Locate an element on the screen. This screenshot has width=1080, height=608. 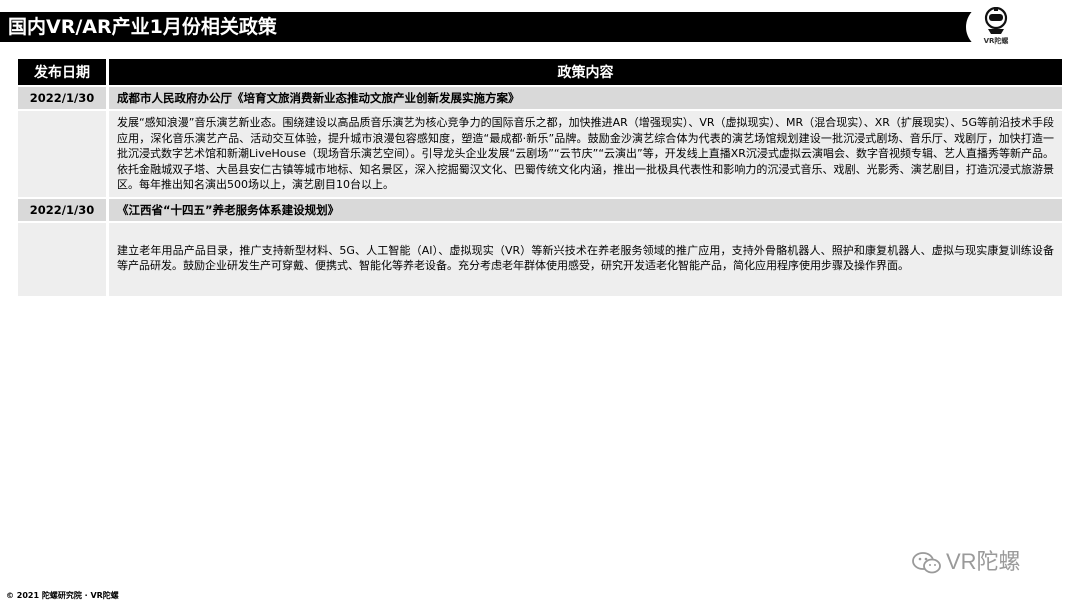
policy-title-row: 2022/1/30 《江西省“十四五”养老服务体系建设规划》 is located at coordinates (540, 209).